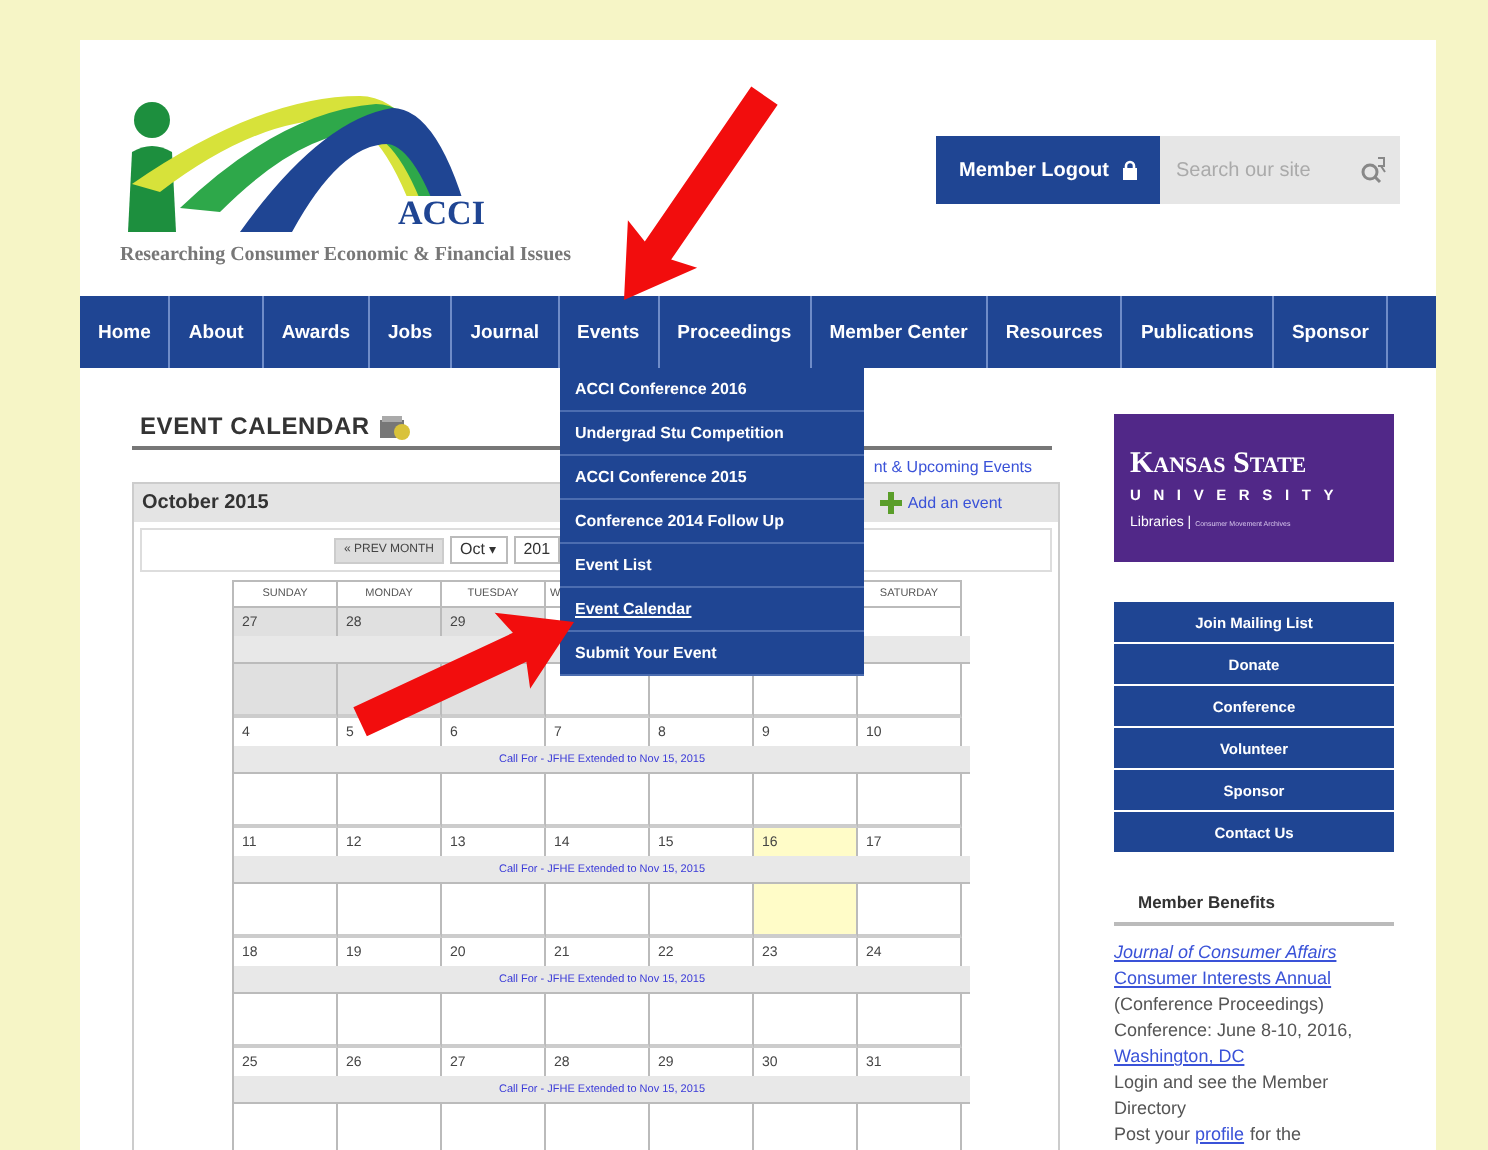 Image resolution: width=1488 pixels, height=1150 pixels. I want to click on nav-link: Events, so click(608, 332).